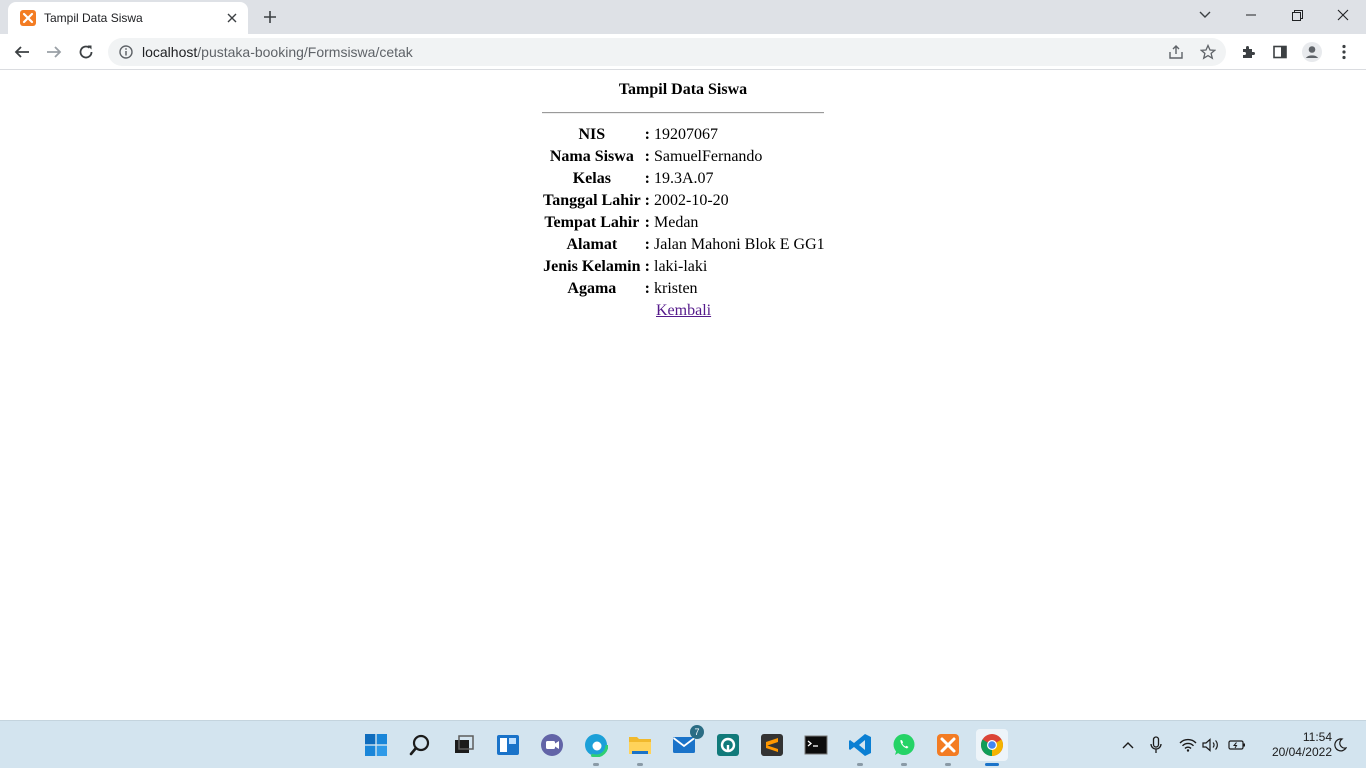 The height and width of the screenshot is (768, 1366). I want to click on minimize-icon, so click(1251, 15).